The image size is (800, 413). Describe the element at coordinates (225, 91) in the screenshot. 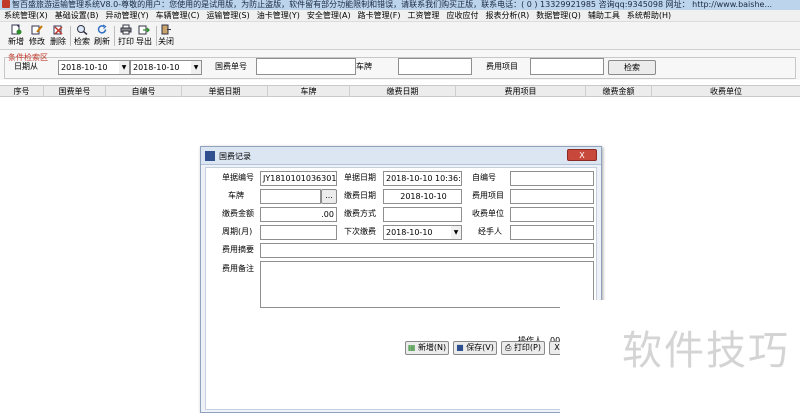

I see `column-header: 单据日期` at that location.